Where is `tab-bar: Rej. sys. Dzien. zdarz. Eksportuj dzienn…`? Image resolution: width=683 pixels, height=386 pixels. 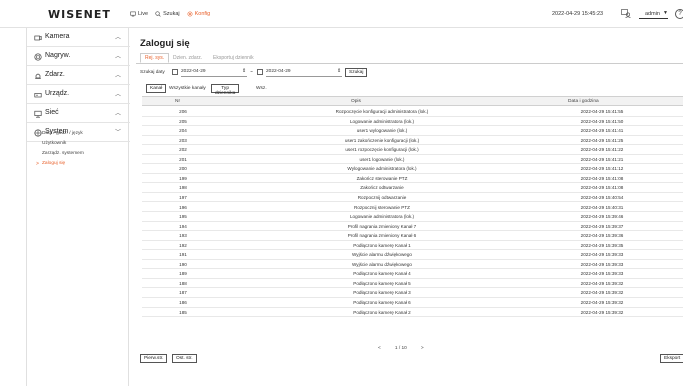 tab-bar: Rej. sys. Dzien. zdarz. Eksportuj dzienn… is located at coordinates (409, 58).